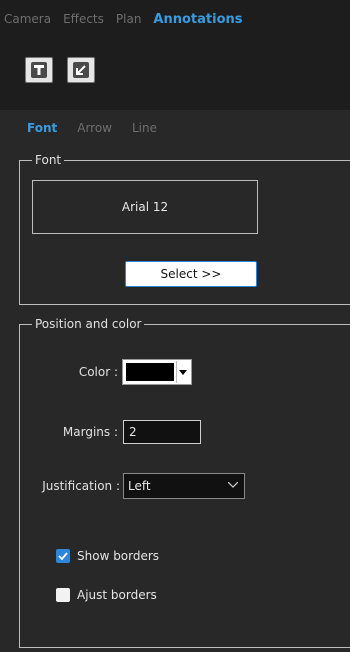 This screenshot has width=350, height=652. Describe the element at coordinates (118, 556) in the screenshot. I see `show-borders-label: Show borders` at that location.